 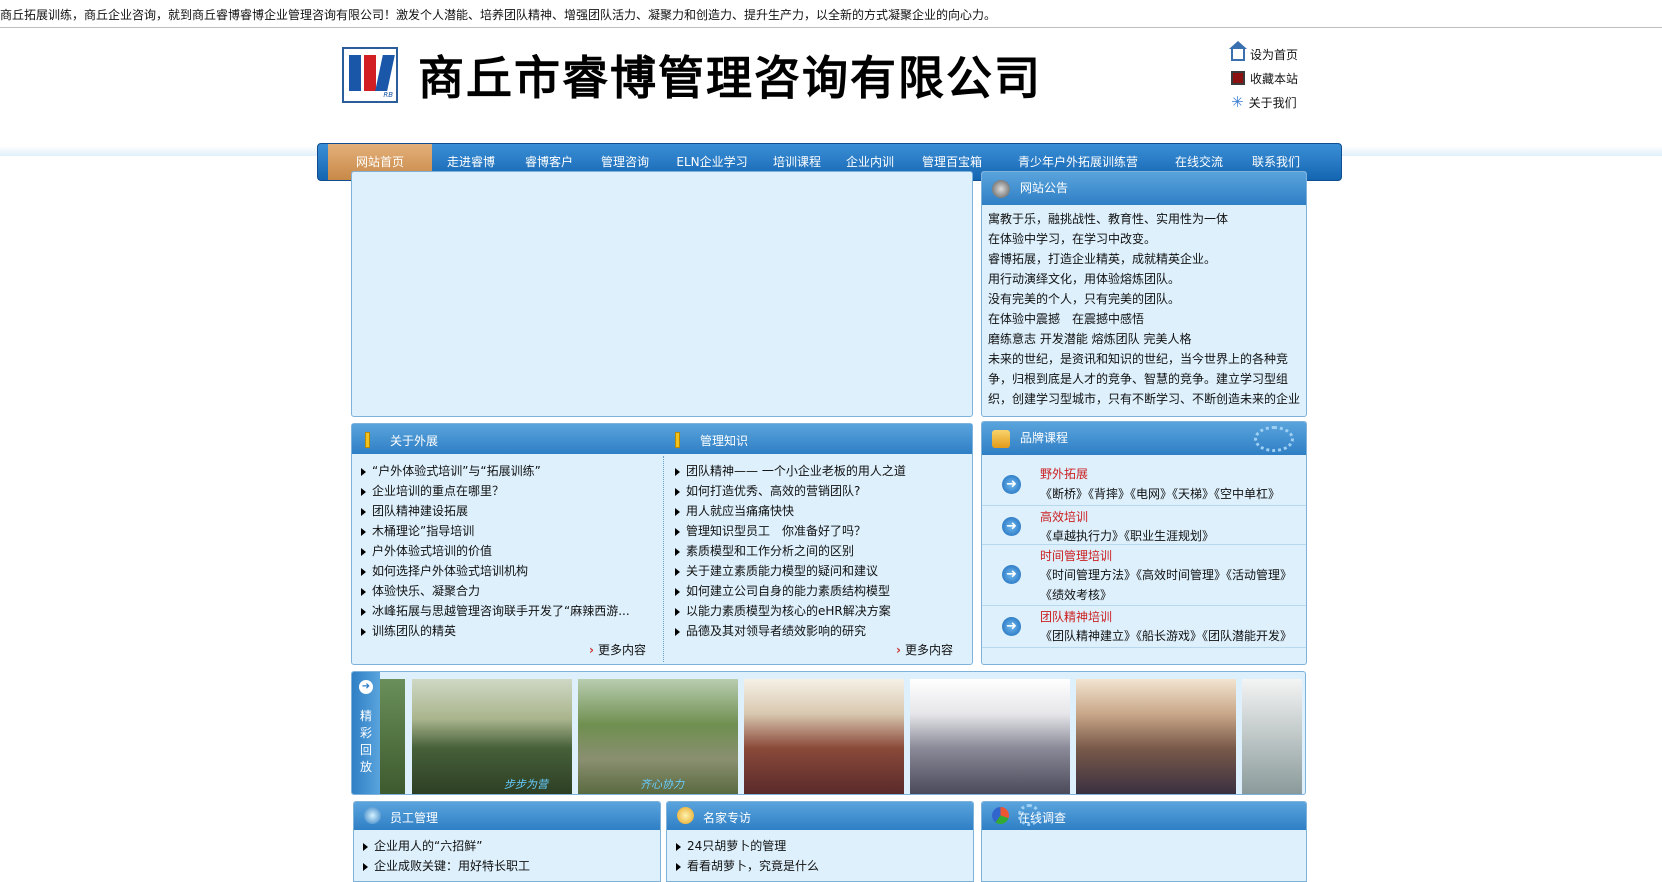 What do you see at coordinates (507, 866) in the screenshot?
I see `list-item: 企业成败关键：用好特长职工` at bounding box center [507, 866].